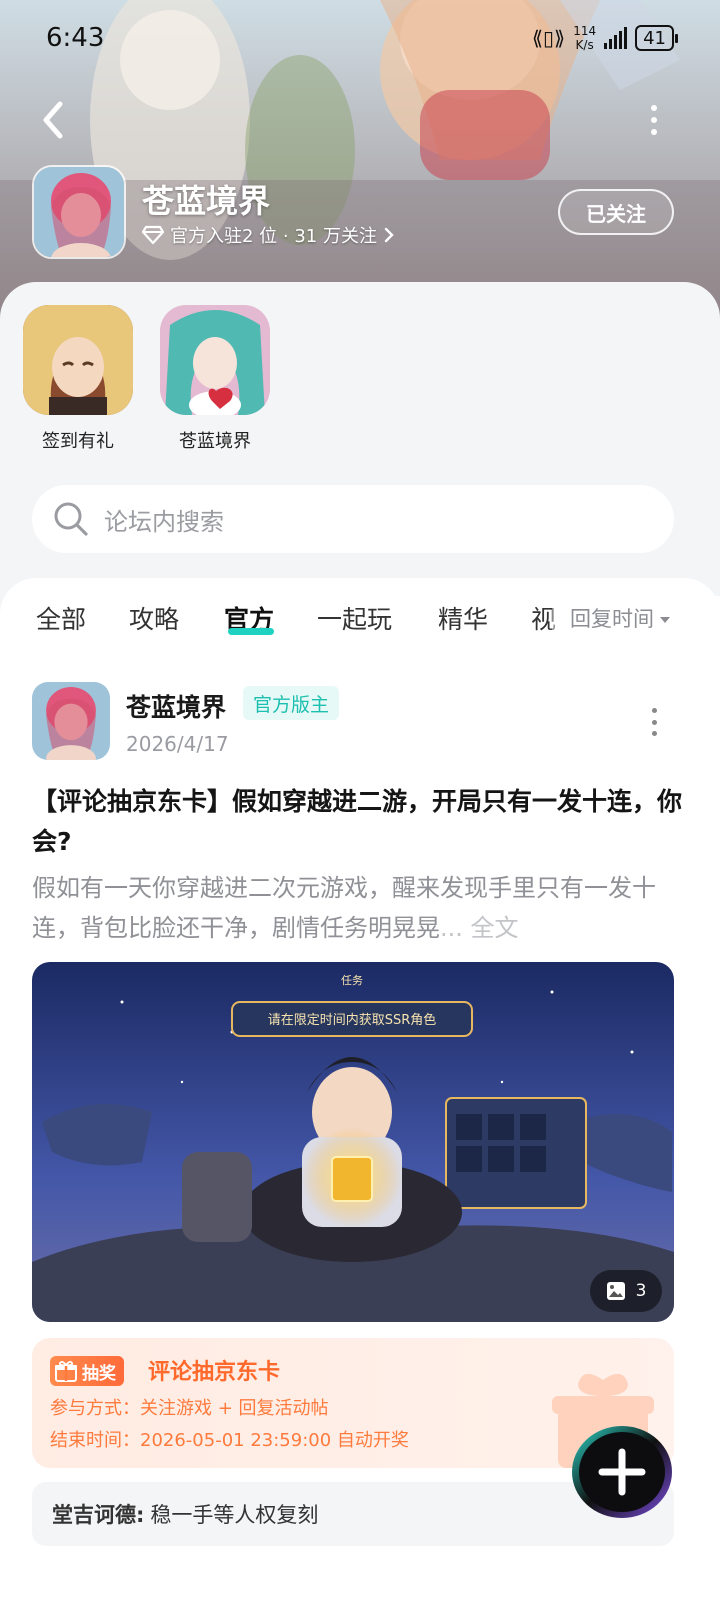 This screenshot has width=720, height=1602. Describe the element at coordinates (654, 722) in the screenshot. I see `post-more-button` at that location.